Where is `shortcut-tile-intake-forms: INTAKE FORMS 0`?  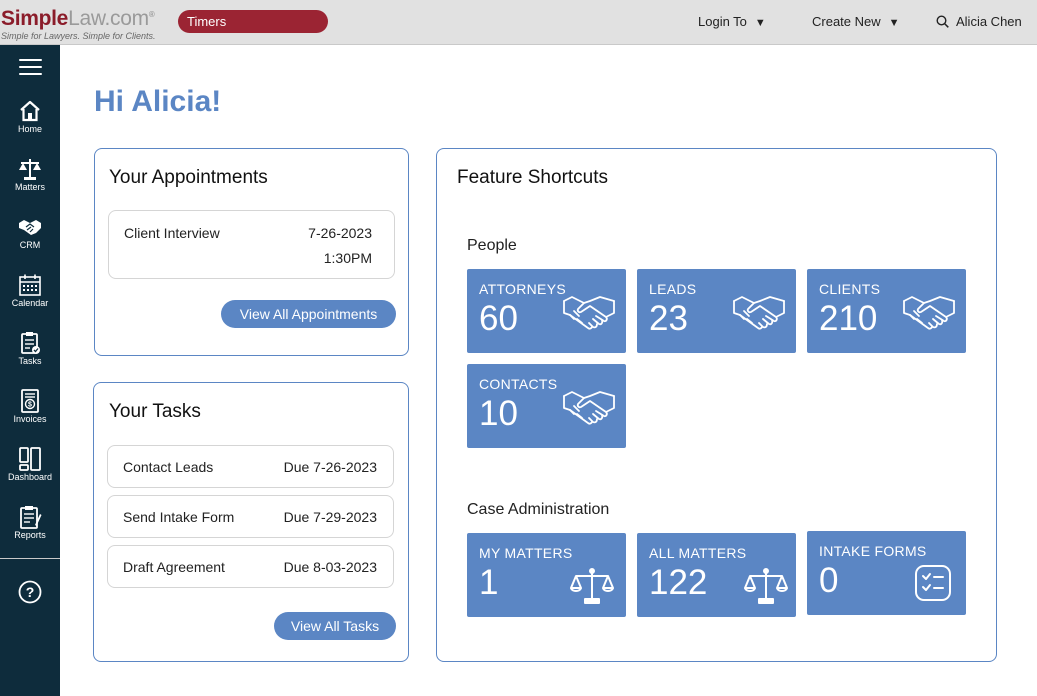
shortcut-tile-intake-forms: INTAKE FORMS 0 is located at coordinates (886, 573).